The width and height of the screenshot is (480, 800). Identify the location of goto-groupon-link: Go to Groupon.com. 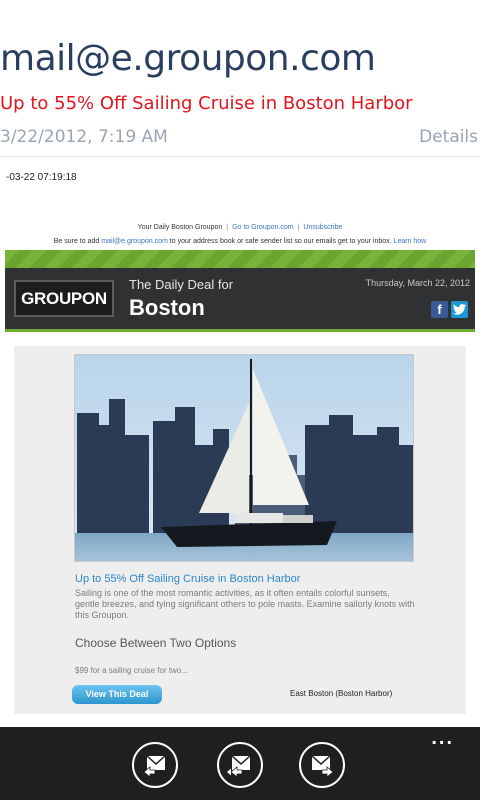
(262, 227).